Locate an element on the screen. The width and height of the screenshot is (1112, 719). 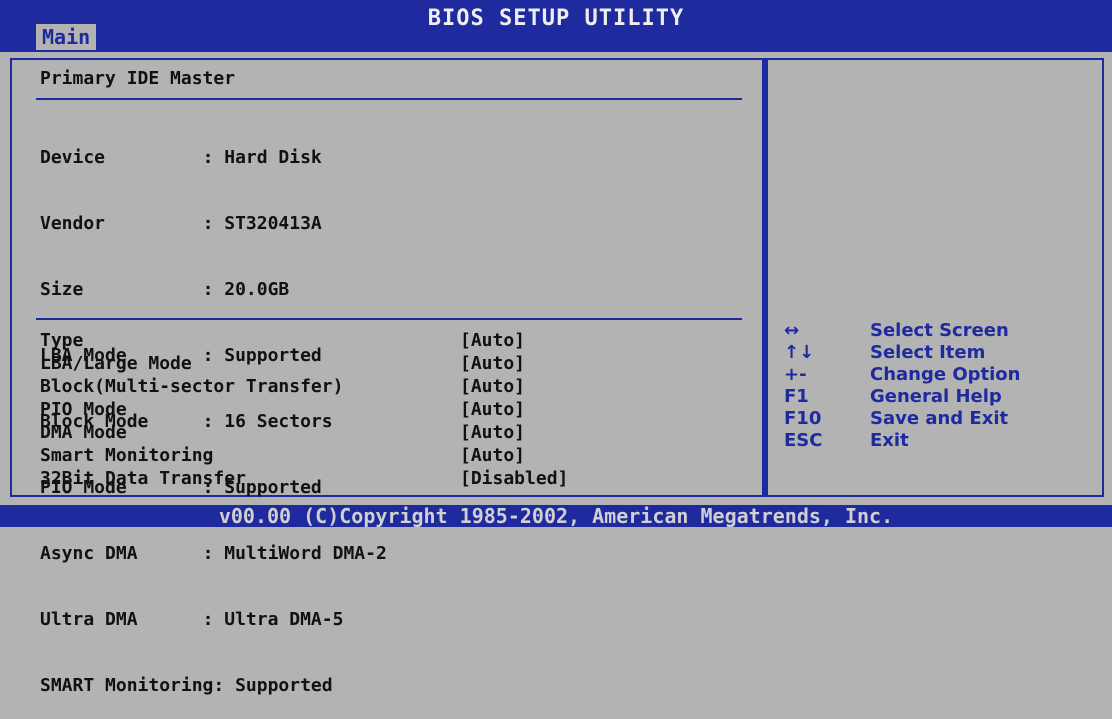
info-value-smart: : Supported is located at coordinates (273, 685).